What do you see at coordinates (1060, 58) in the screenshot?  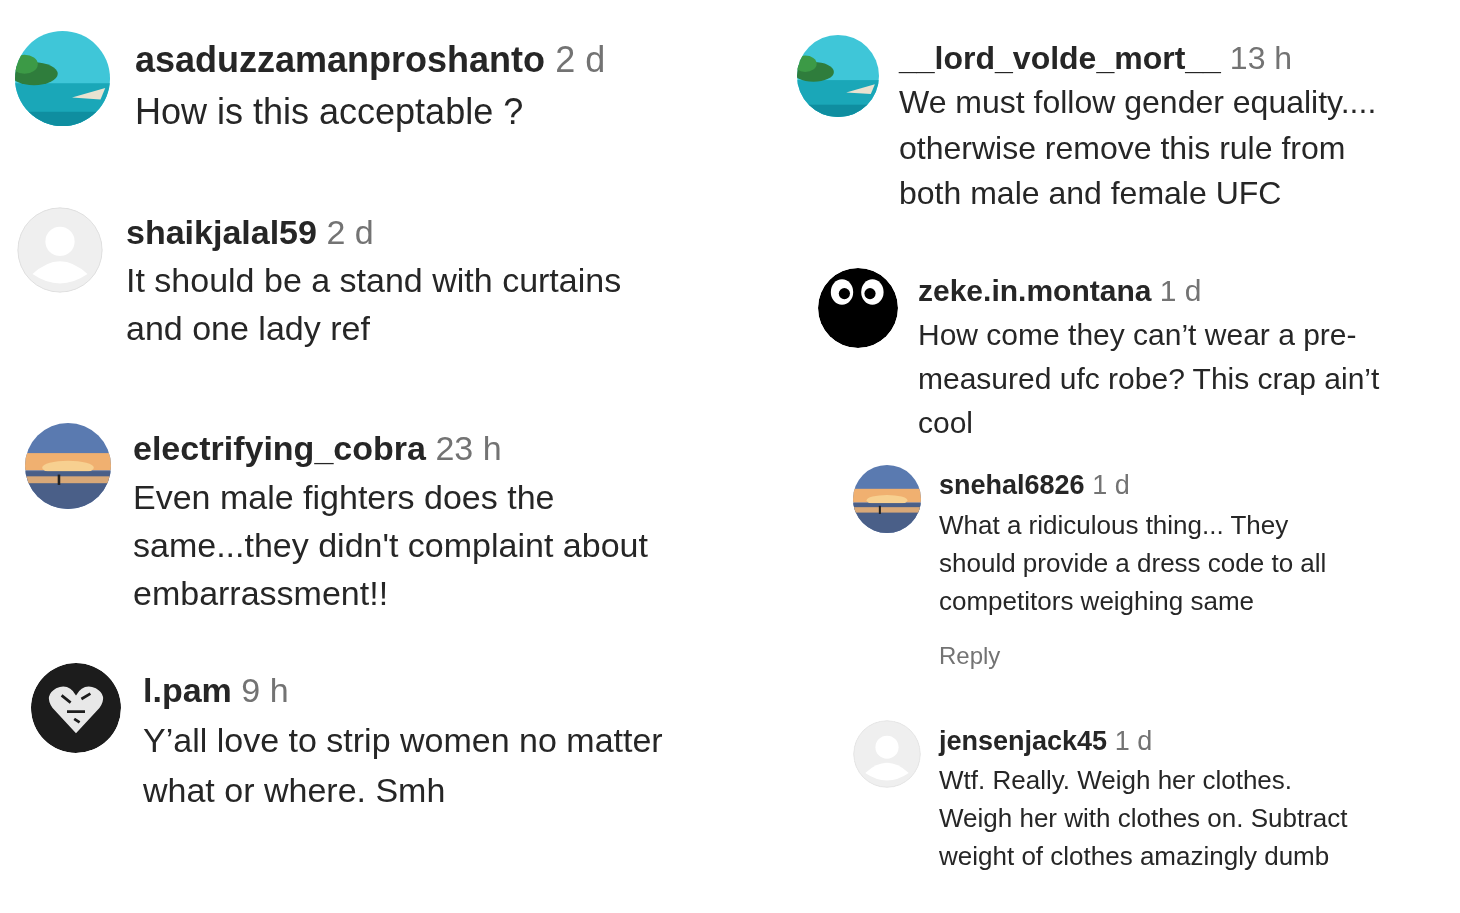 I see `username: __lord_volde_mort__` at bounding box center [1060, 58].